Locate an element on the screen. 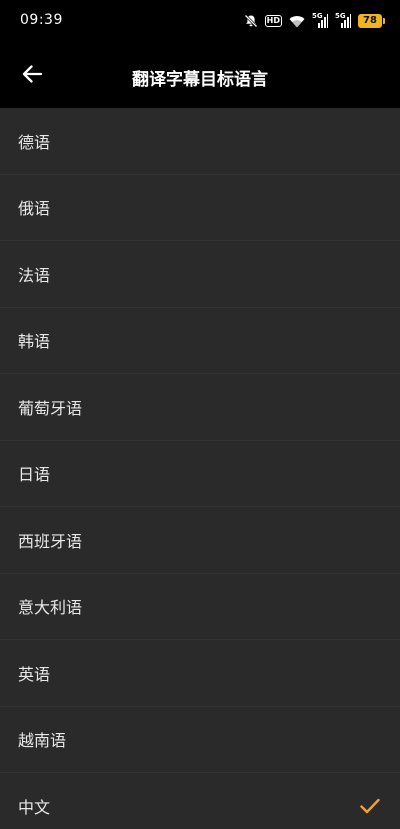 This screenshot has height=829, width=400. signal-5g-icon: 5G is located at coordinates (320, 20).